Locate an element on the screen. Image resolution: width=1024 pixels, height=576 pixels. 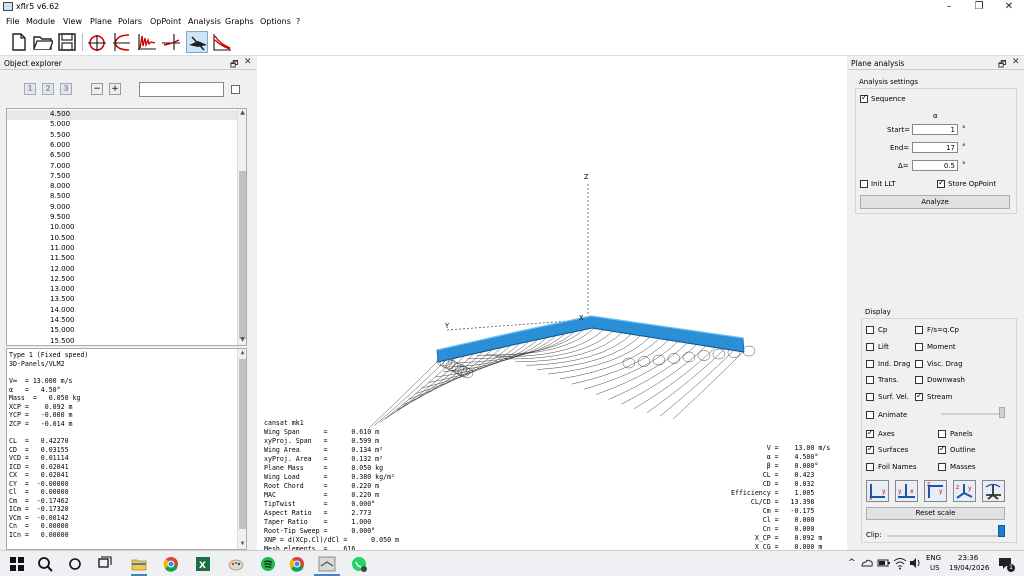
list-item: 10.000 is located at coordinates (62, 228).